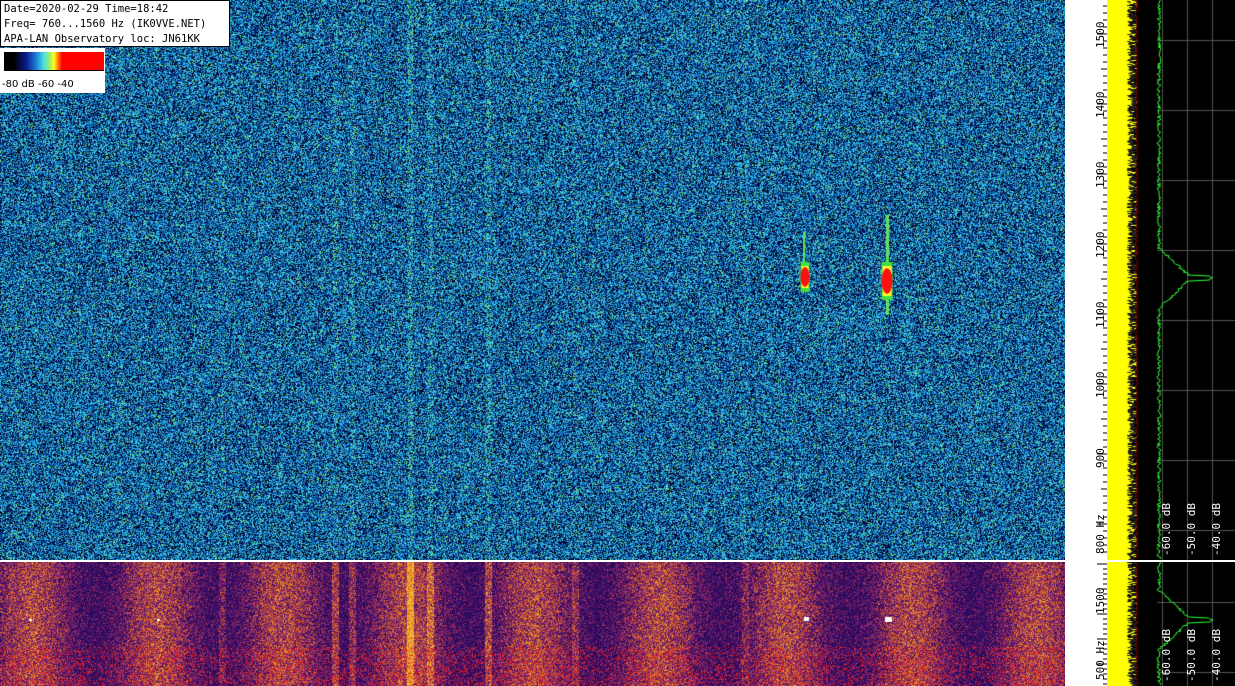 The height and width of the screenshot is (686, 1235). Describe the element at coordinates (1100, 534) in the screenshot. I see `frequency-tick-label: 800 Hz` at that location.